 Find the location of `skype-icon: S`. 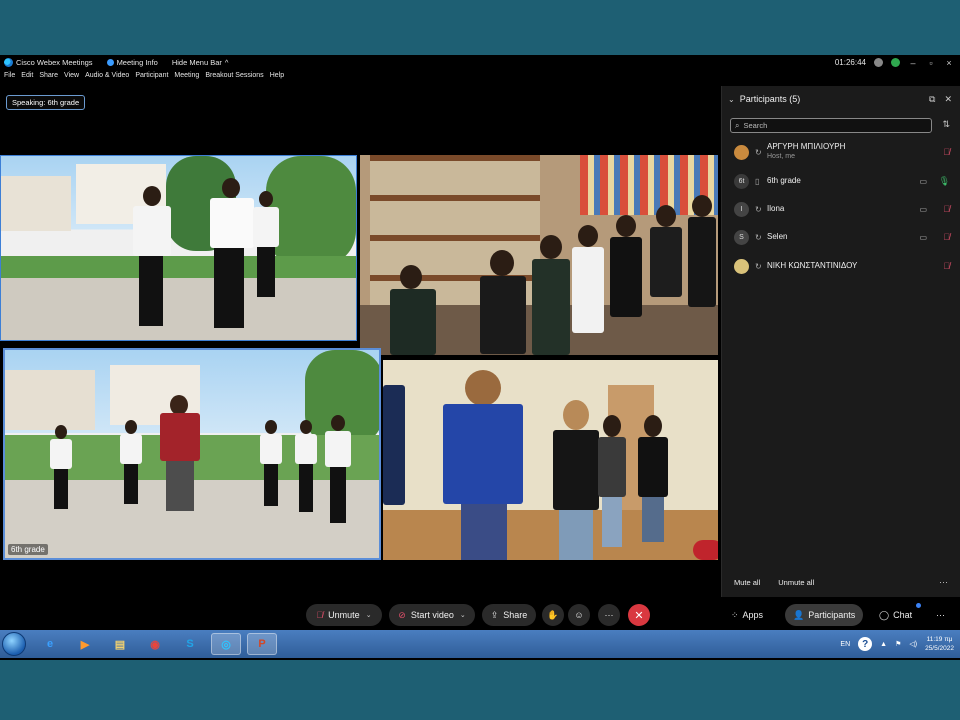

skype-icon: S is located at coordinates (190, 644).